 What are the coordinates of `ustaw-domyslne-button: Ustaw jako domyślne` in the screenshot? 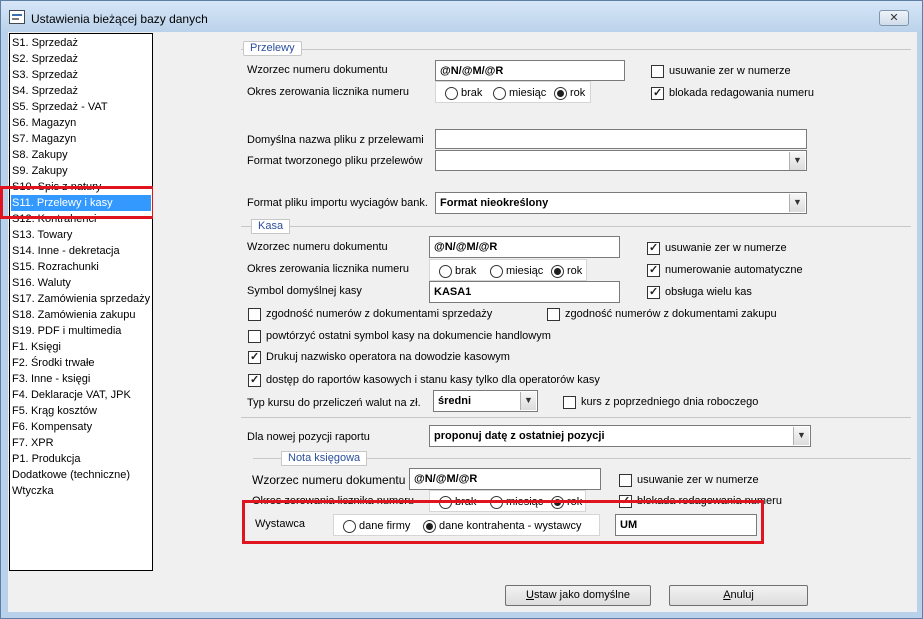 It's located at (578, 595).